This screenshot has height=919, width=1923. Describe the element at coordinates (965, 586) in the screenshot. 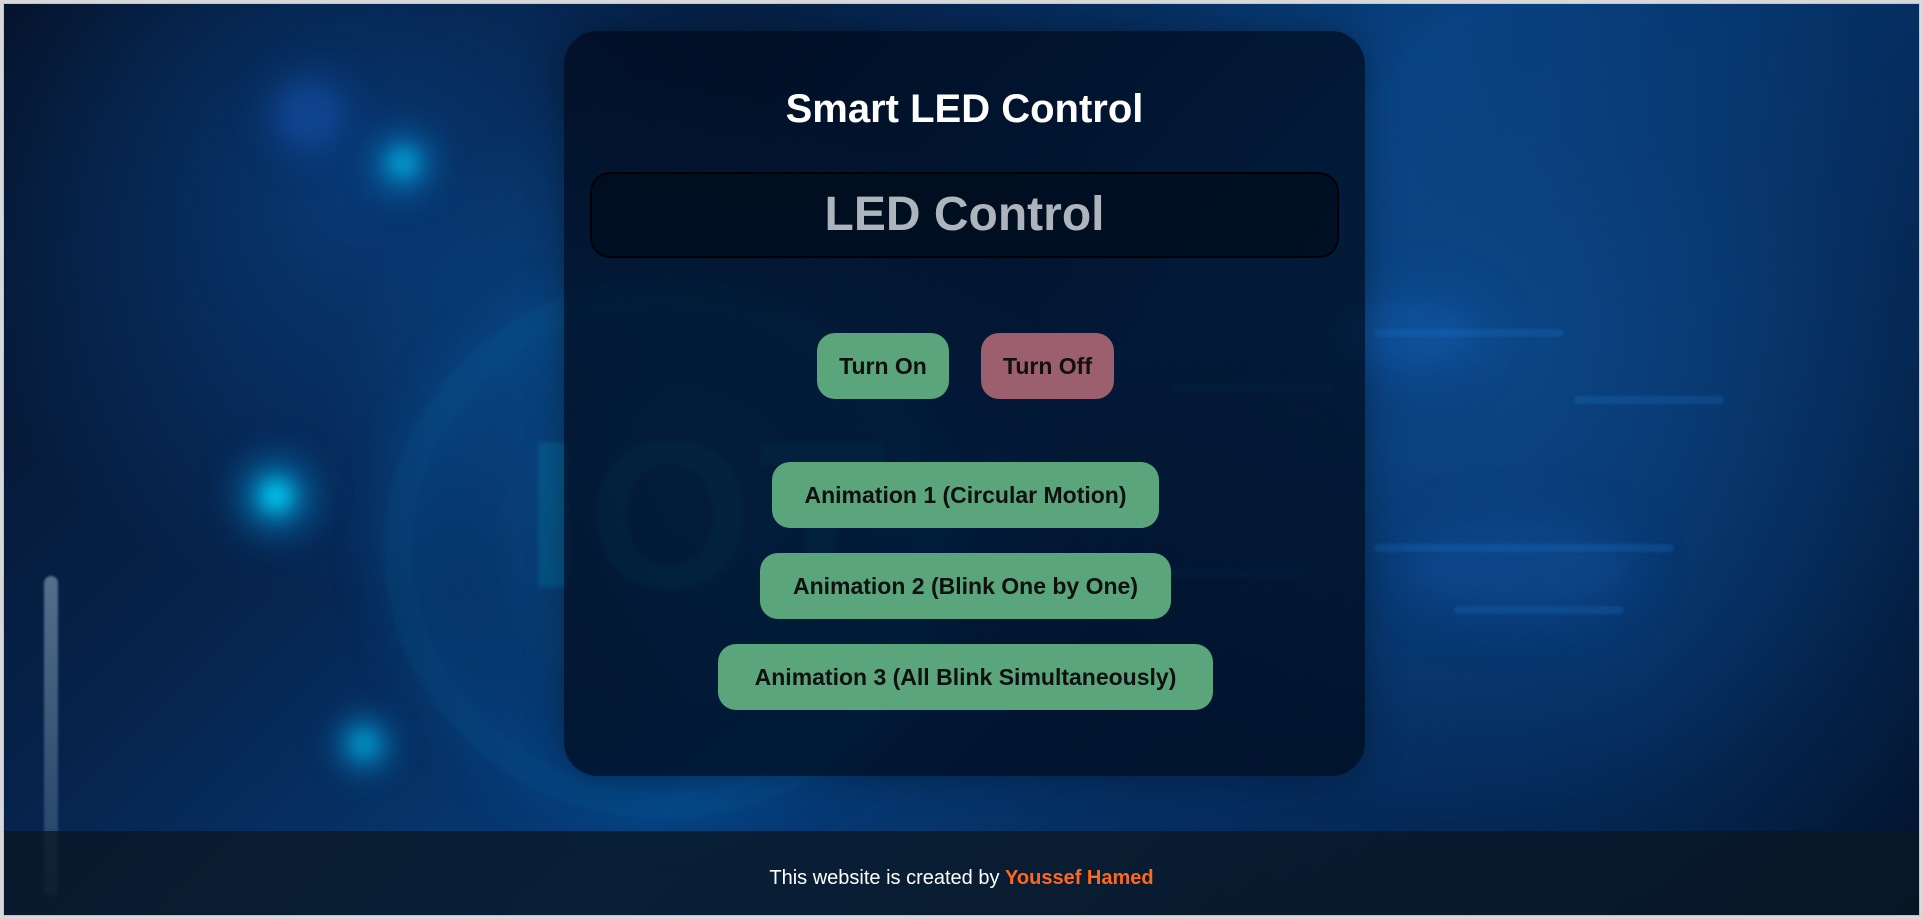

I see `animation-2-button: Animation 2 (Blink One by One)` at that location.